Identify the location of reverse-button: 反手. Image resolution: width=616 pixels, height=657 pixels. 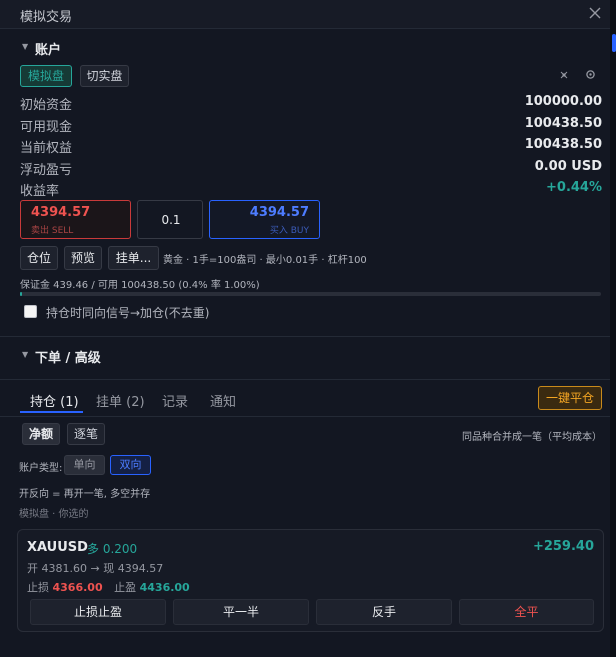
(384, 612).